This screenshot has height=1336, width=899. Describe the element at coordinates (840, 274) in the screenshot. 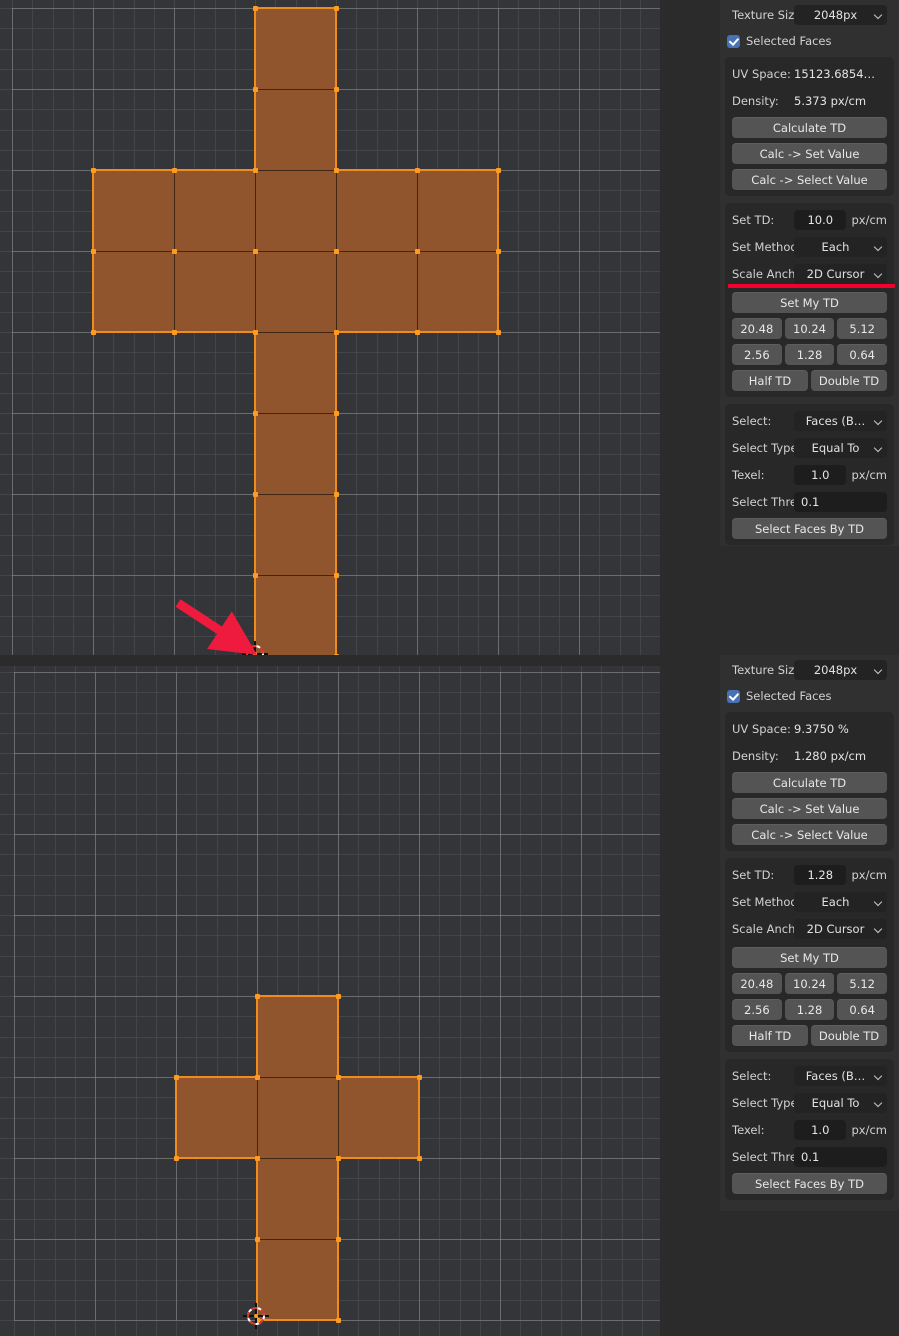

I see `scale-anchor-dropdown: 2D Cursor` at that location.